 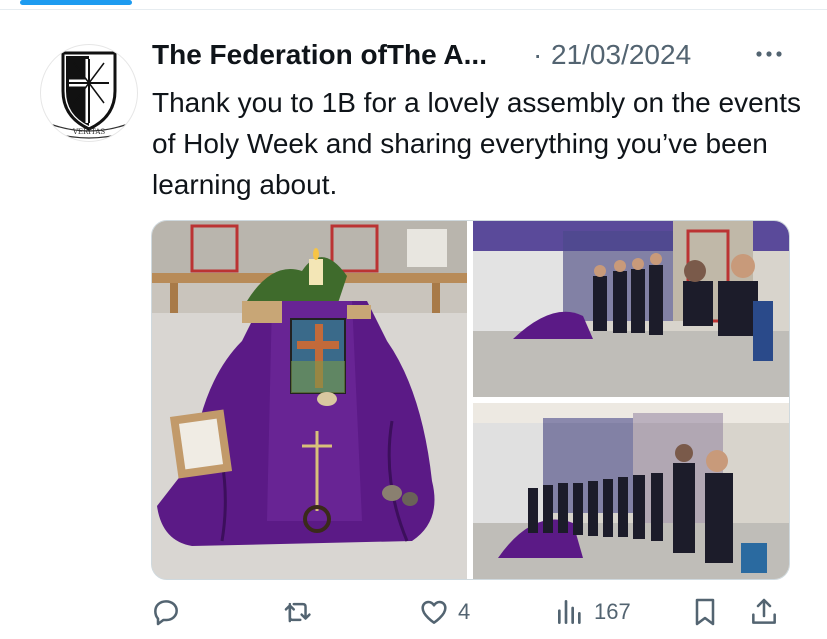 I want to click on school-crest-logo: VERITAS, so click(x=89, y=95).